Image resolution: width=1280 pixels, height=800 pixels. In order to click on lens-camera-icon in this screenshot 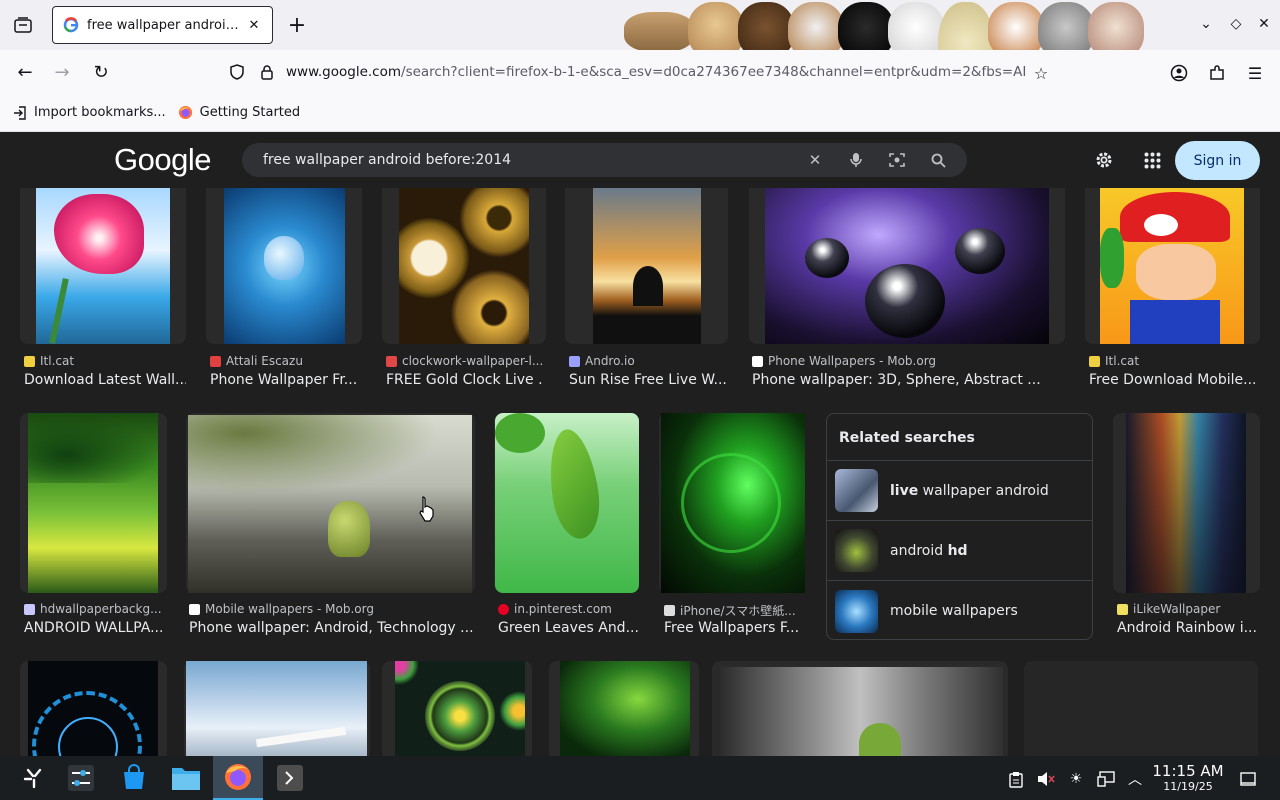, I will do `click(897, 160)`.